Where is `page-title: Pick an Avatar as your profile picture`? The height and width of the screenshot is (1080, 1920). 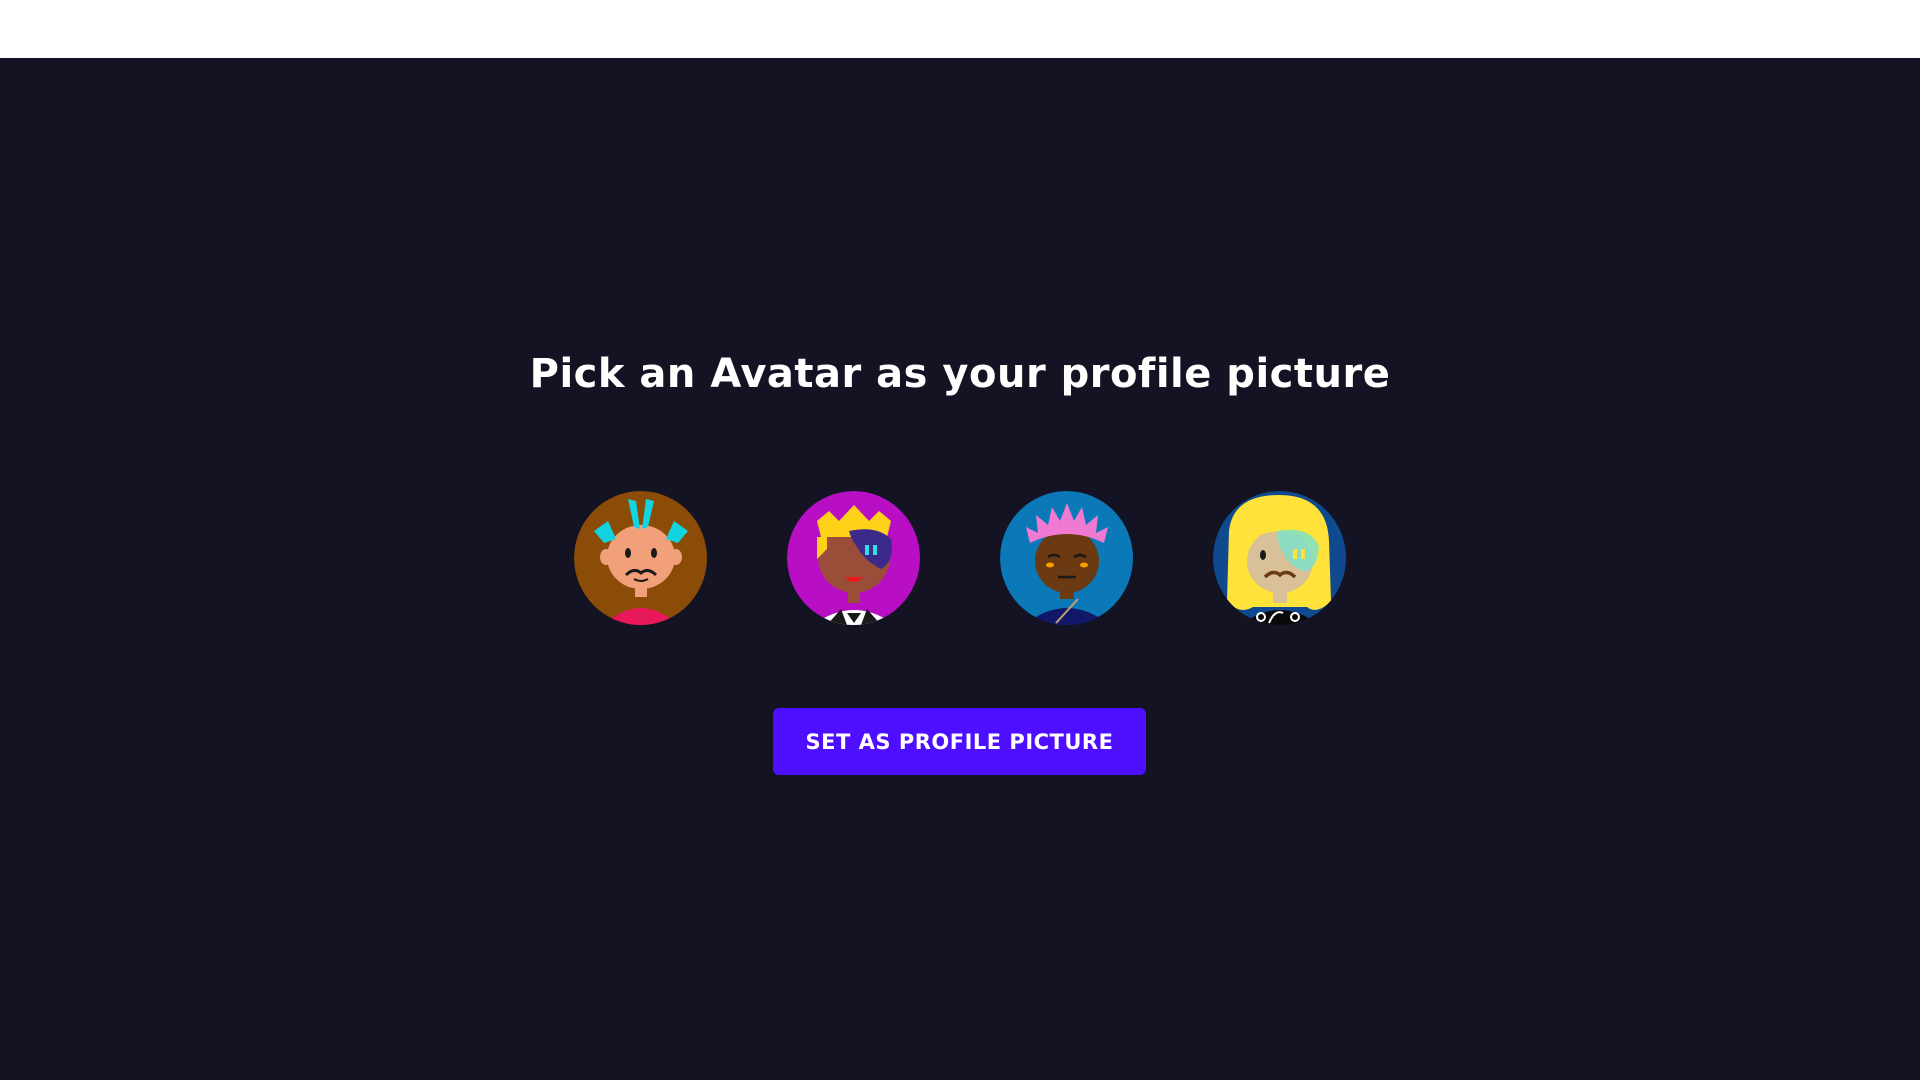 page-title: Pick an Avatar as your profile picture is located at coordinates (960, 374).